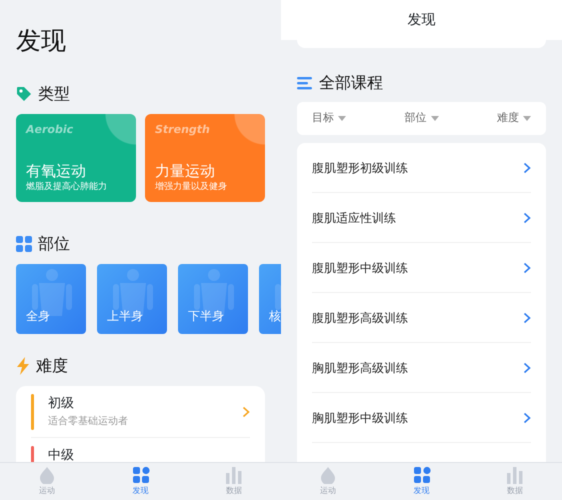 The width and height of the screenshot is (562, 500). I want to click on filter-dropdown: 目标, so click(329, 118).